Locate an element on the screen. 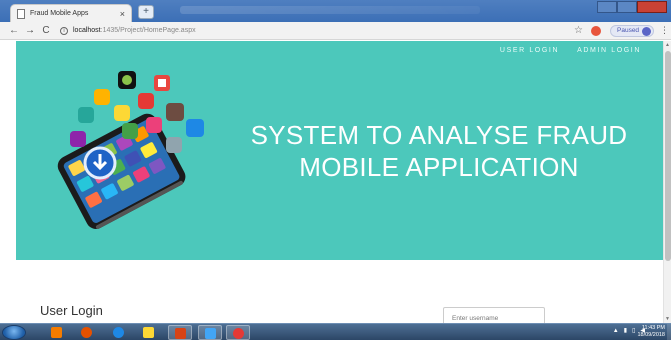 The height and width of the screenshot is (341, 671). hero-title-line-1: SYSTEM TO ANALYSE FRAUD is located at coordinates (439, 135).